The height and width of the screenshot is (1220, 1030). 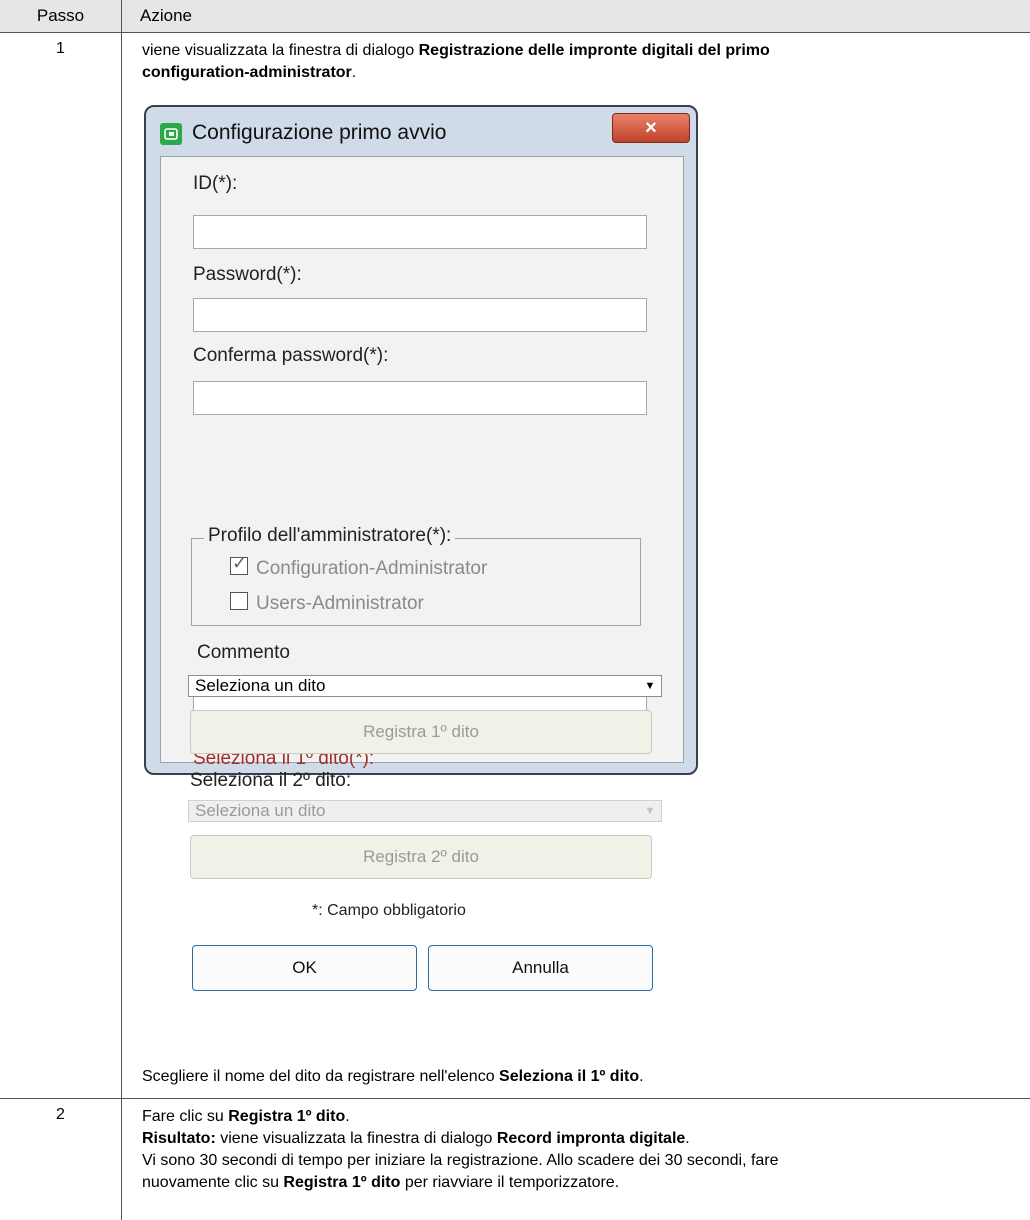 I want to click on check-icon: ✓, so click(x=240, y=563).